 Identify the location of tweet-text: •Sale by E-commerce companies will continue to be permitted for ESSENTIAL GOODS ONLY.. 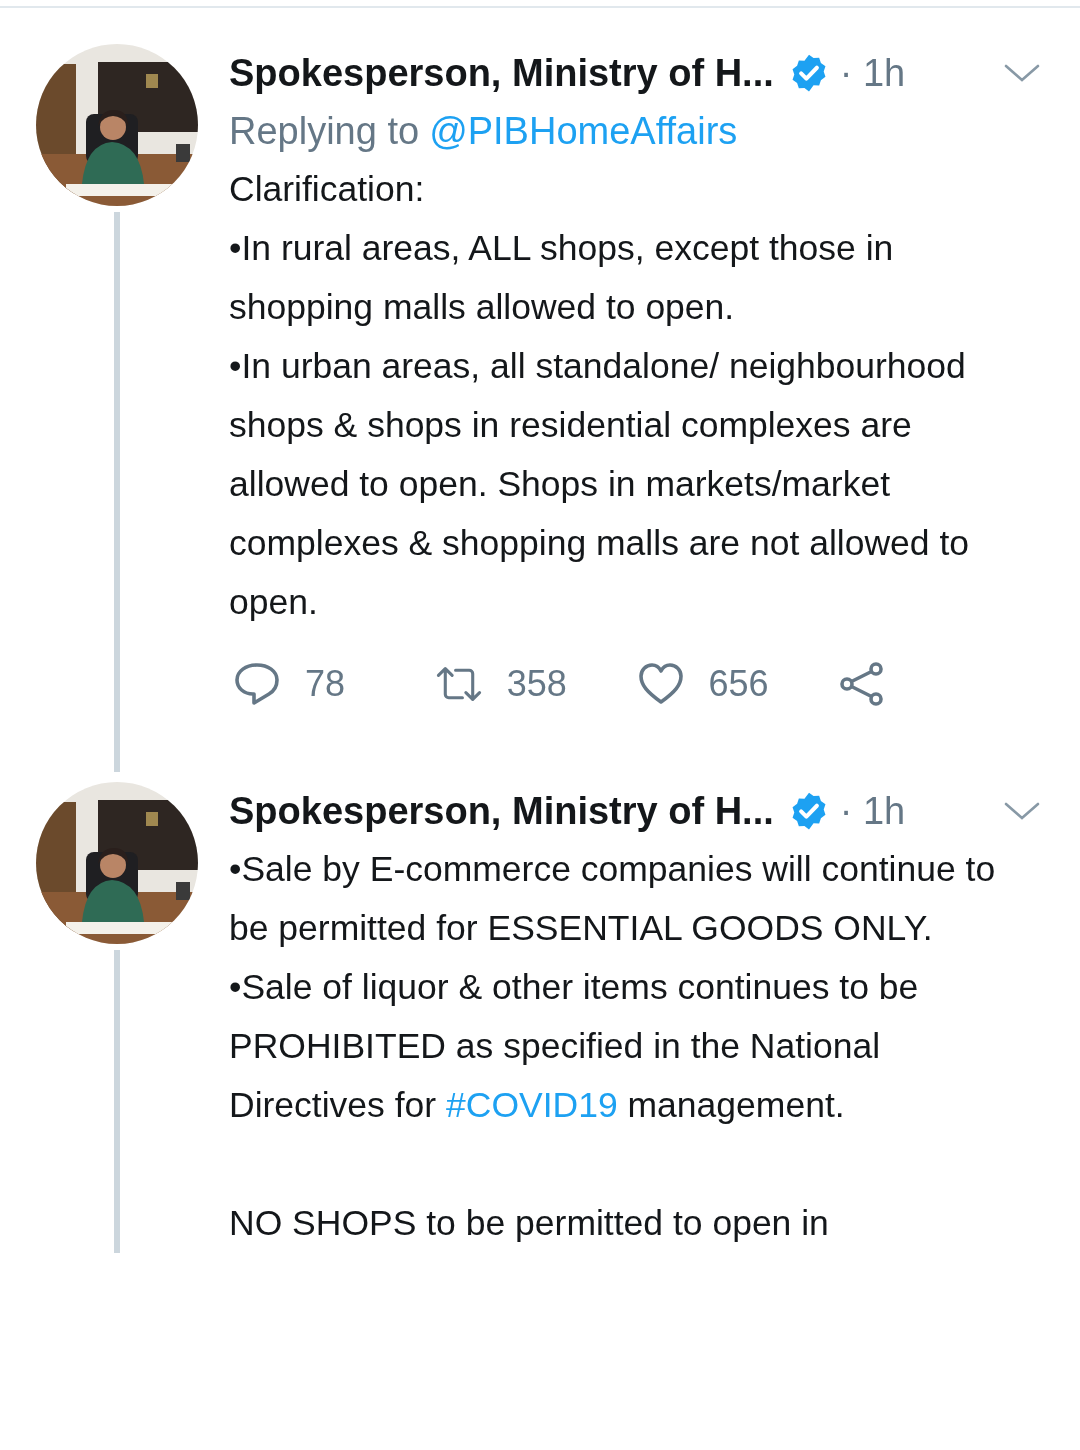
(613, 899).